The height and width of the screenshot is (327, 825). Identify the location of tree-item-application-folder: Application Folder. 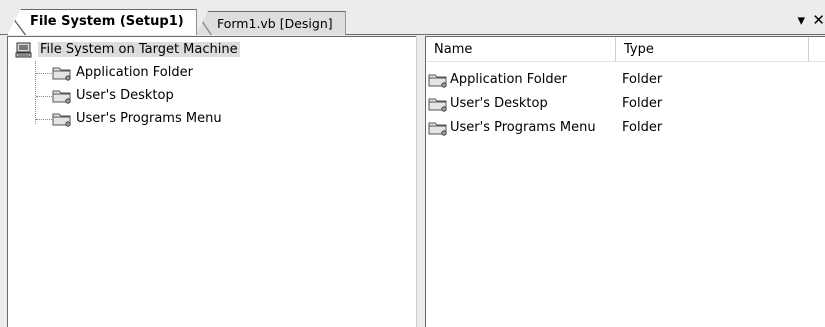
(122, 73).